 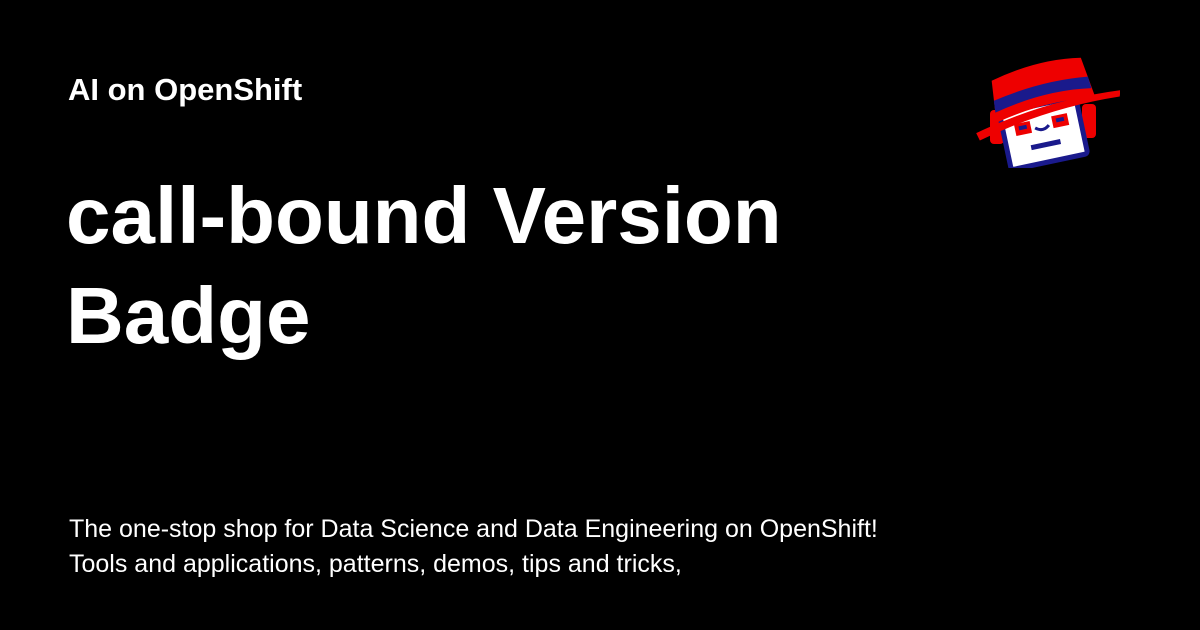 I want to click on site-name: AI on OpenShift, so click(x=185, y=90).